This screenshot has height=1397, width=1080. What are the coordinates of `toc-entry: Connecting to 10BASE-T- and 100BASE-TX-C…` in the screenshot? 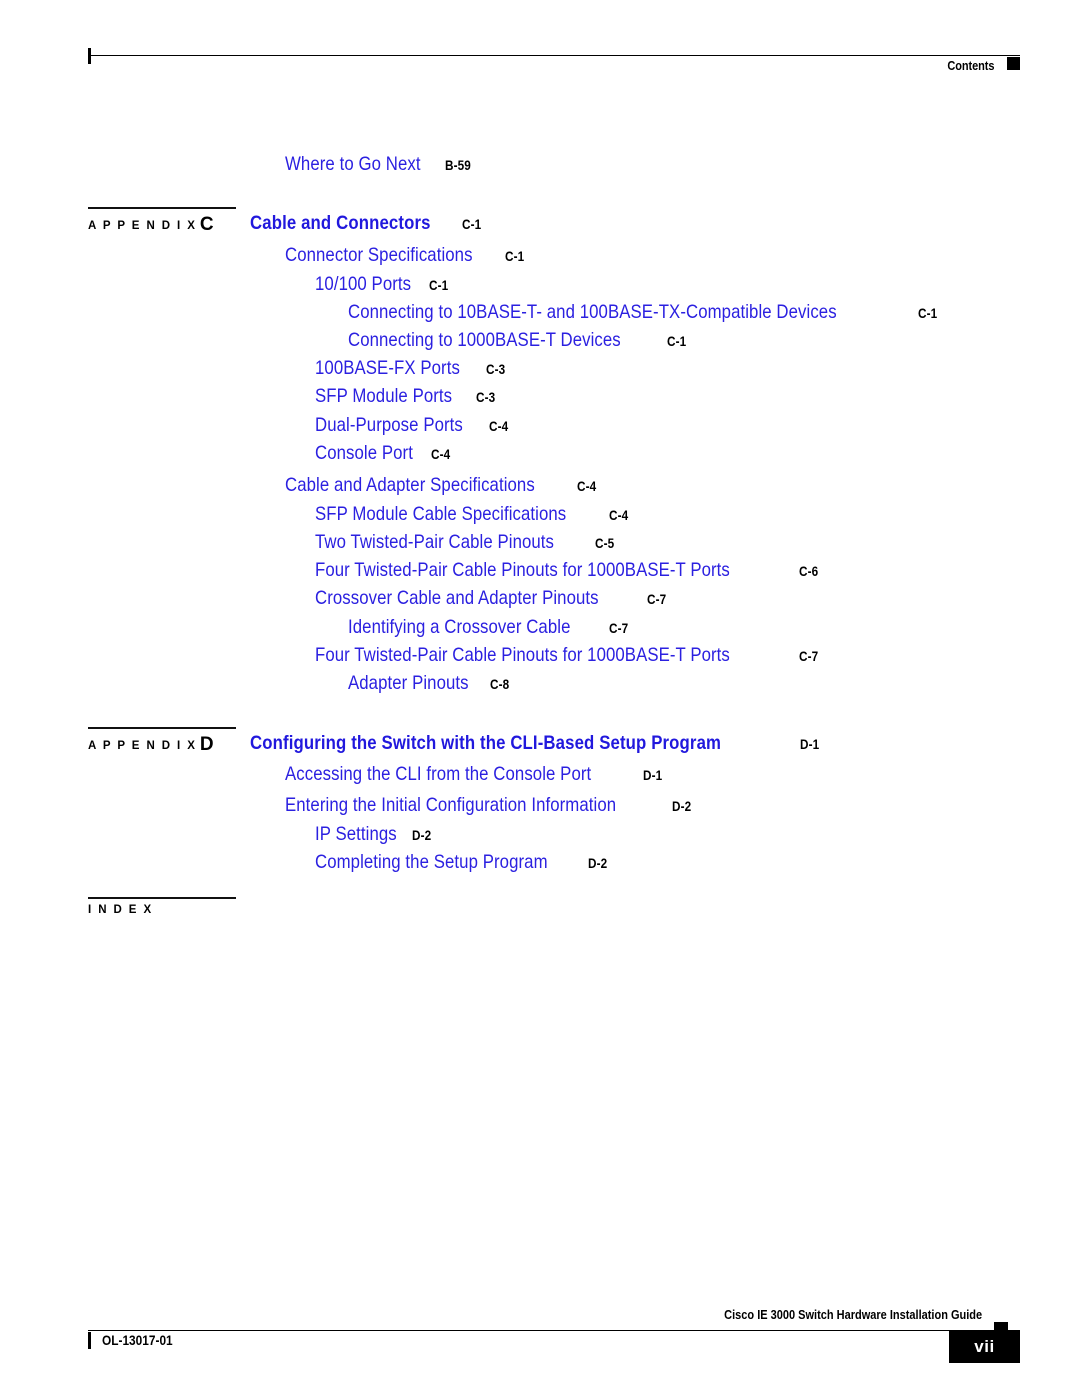 It's located at (644, 312).